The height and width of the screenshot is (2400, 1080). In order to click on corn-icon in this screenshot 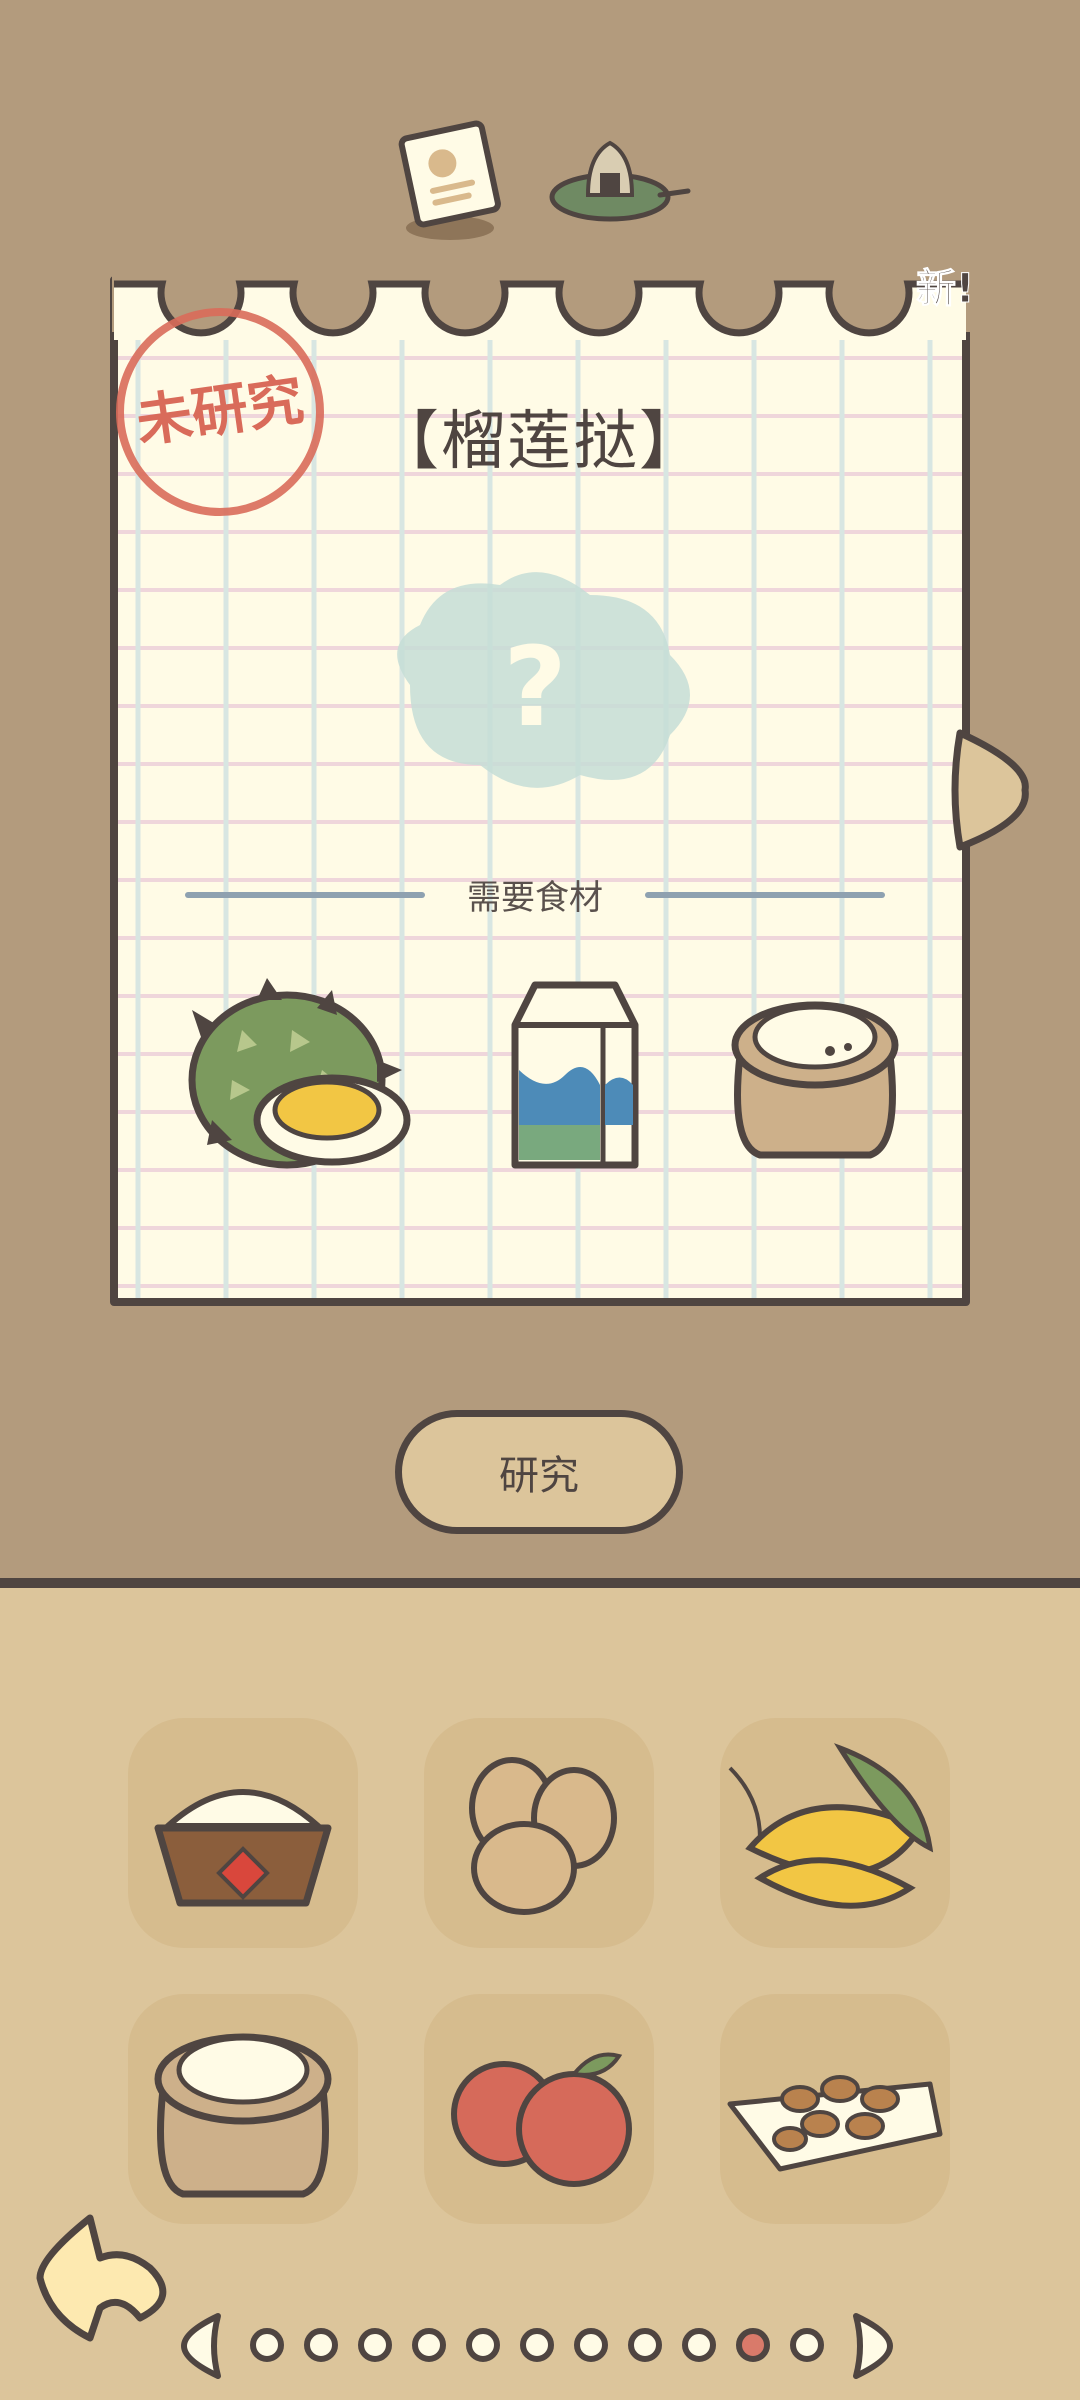, I will do `click(831, 1826)`.